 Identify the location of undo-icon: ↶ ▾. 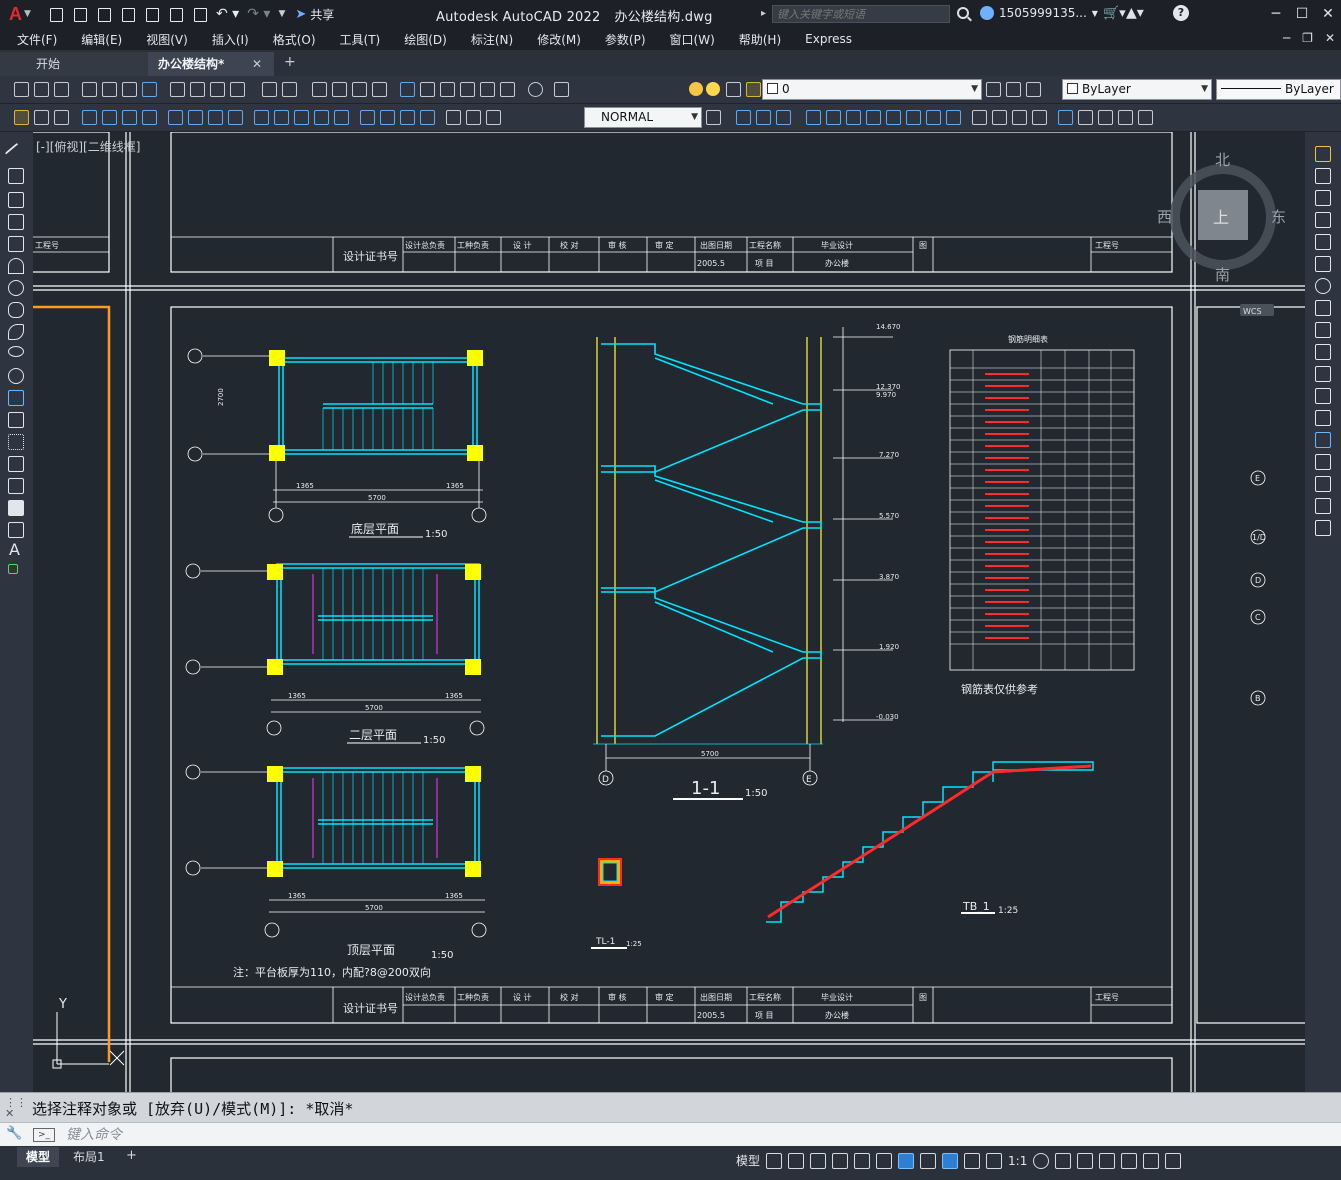
(227, 14).